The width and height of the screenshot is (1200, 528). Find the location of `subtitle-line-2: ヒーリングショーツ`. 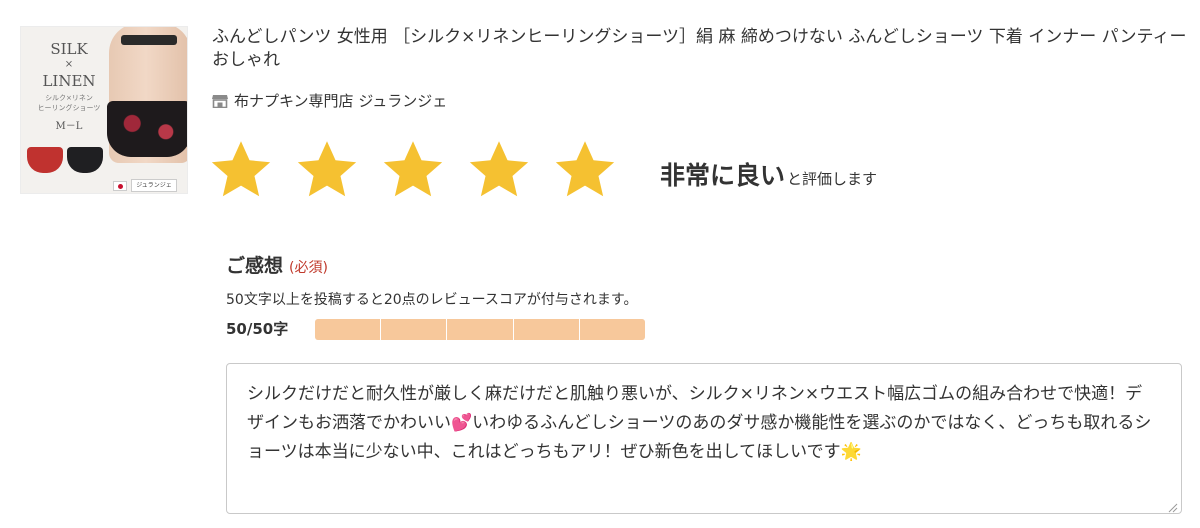

subtitle-line-2: ヒーリングショーツ is located at coordinates (69, 108).